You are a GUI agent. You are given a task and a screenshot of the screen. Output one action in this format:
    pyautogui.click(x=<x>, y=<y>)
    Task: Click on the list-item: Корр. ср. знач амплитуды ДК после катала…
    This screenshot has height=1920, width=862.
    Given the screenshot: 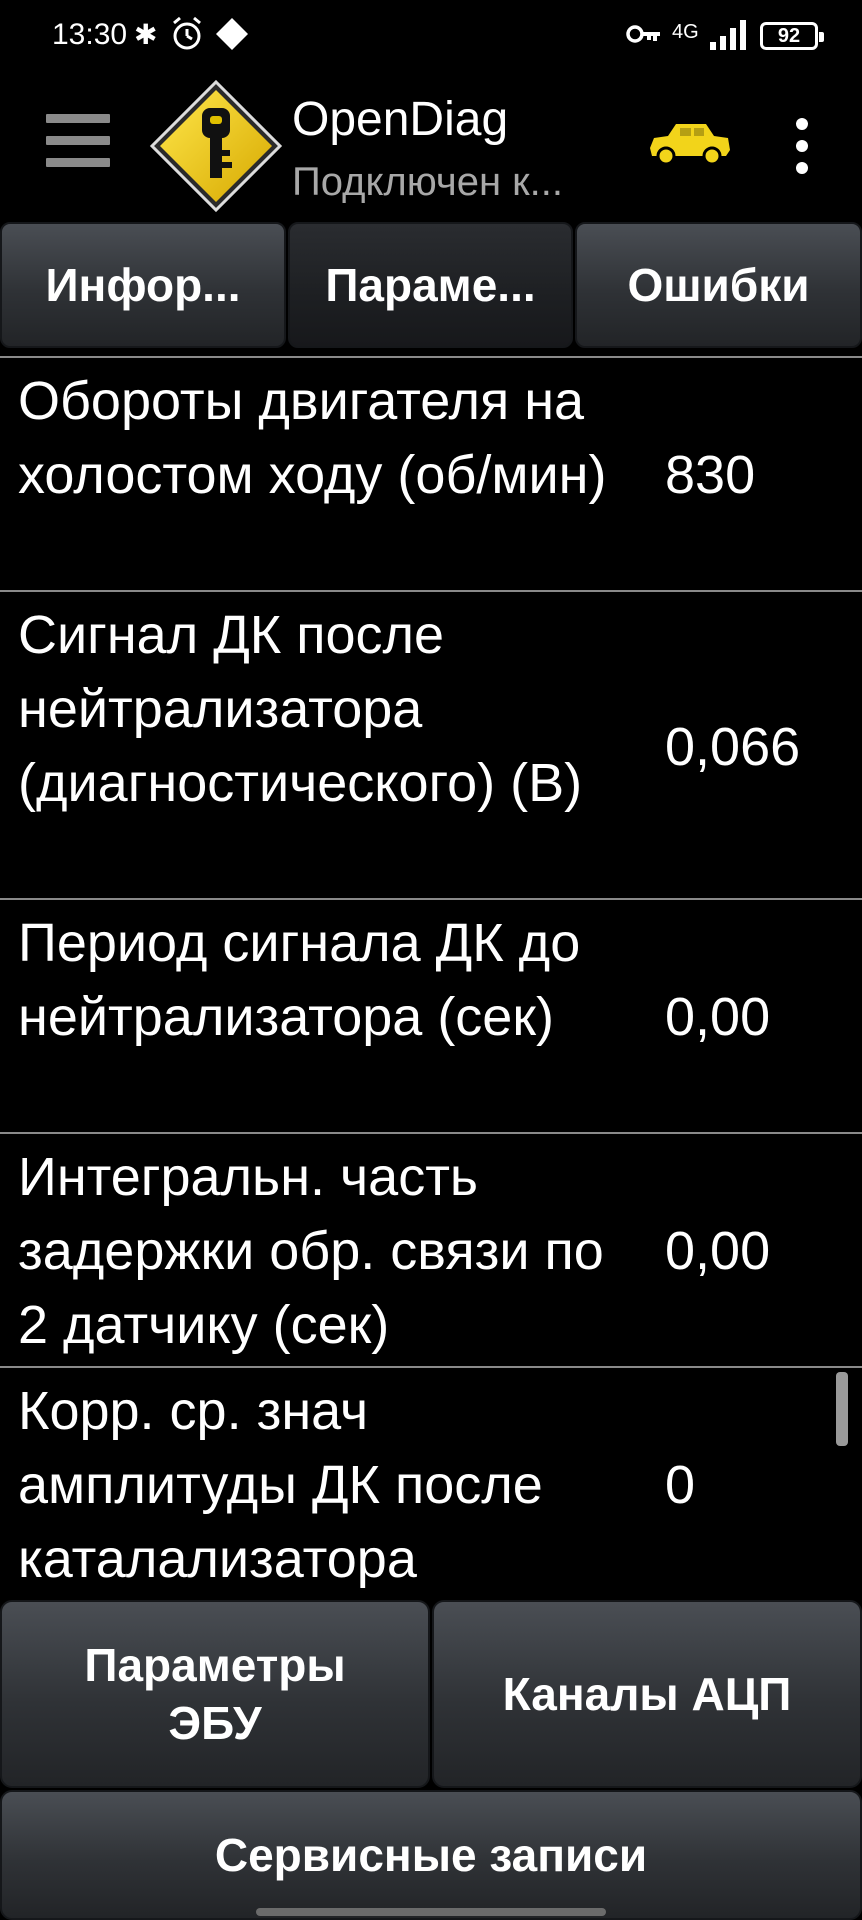 What is the action you would take?
    pyautogui.click(x=431, y=1481)
    